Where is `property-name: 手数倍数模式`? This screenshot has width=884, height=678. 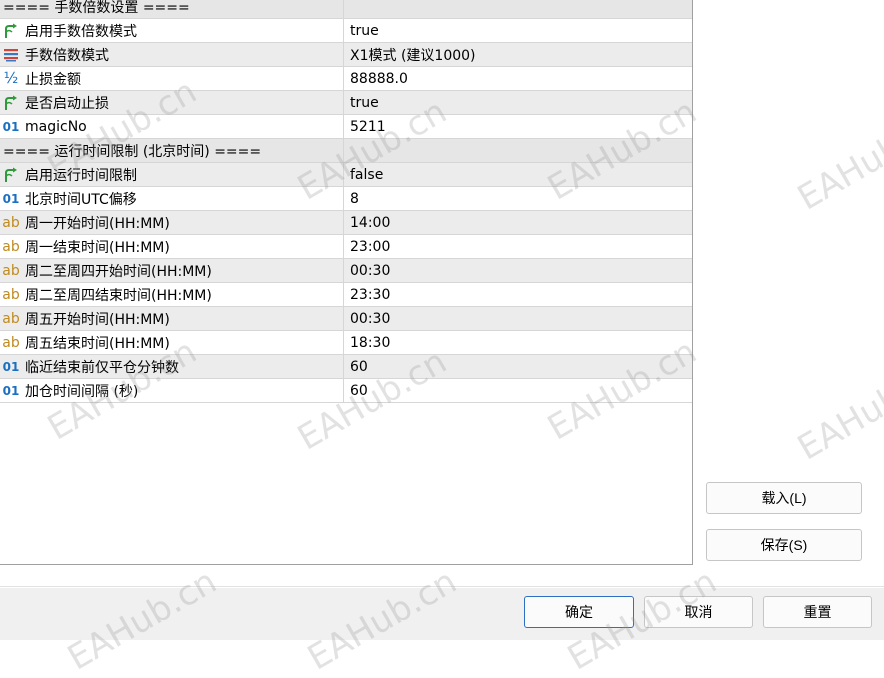
property-name: 手数倍数模式 is located at coordinates (67, 55).